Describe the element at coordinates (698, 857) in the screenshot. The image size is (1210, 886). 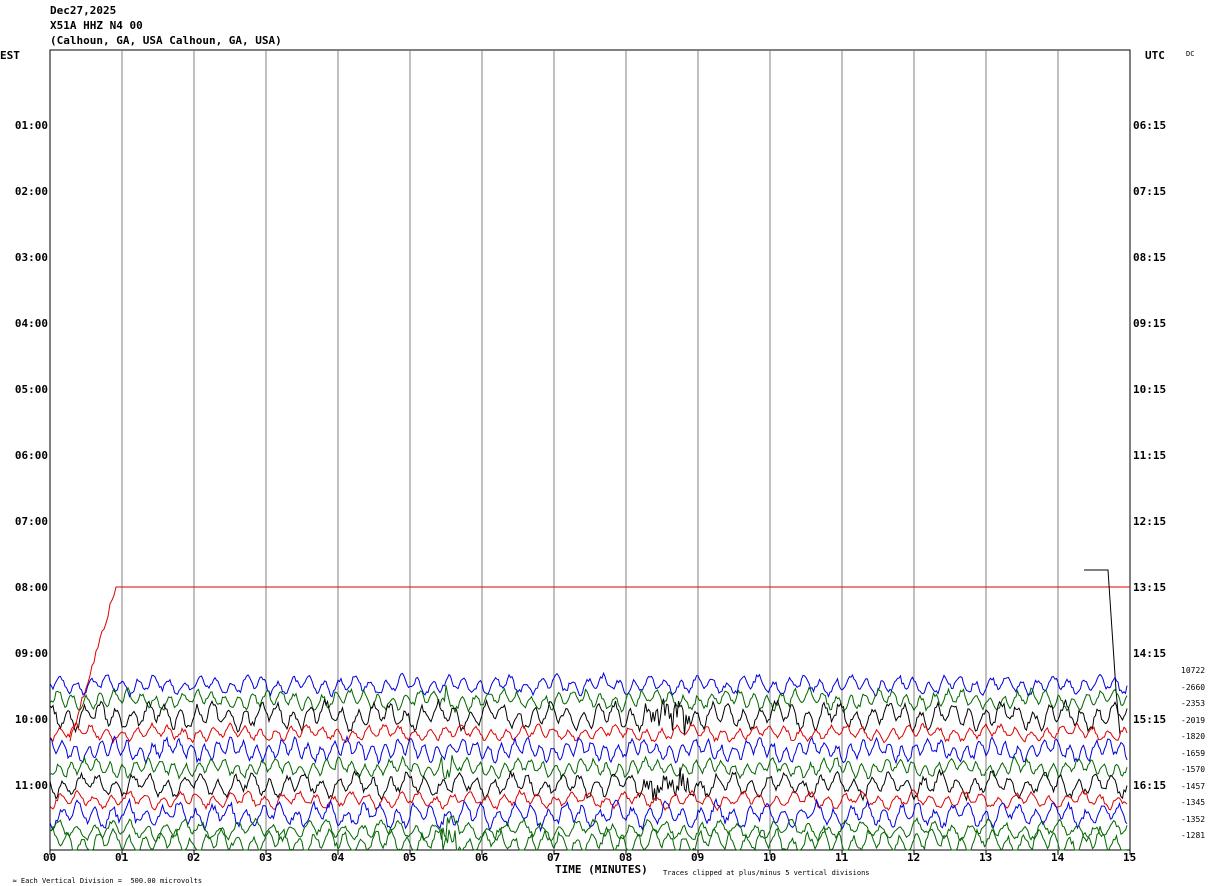
I see `x-tick-label: 09` at that location.